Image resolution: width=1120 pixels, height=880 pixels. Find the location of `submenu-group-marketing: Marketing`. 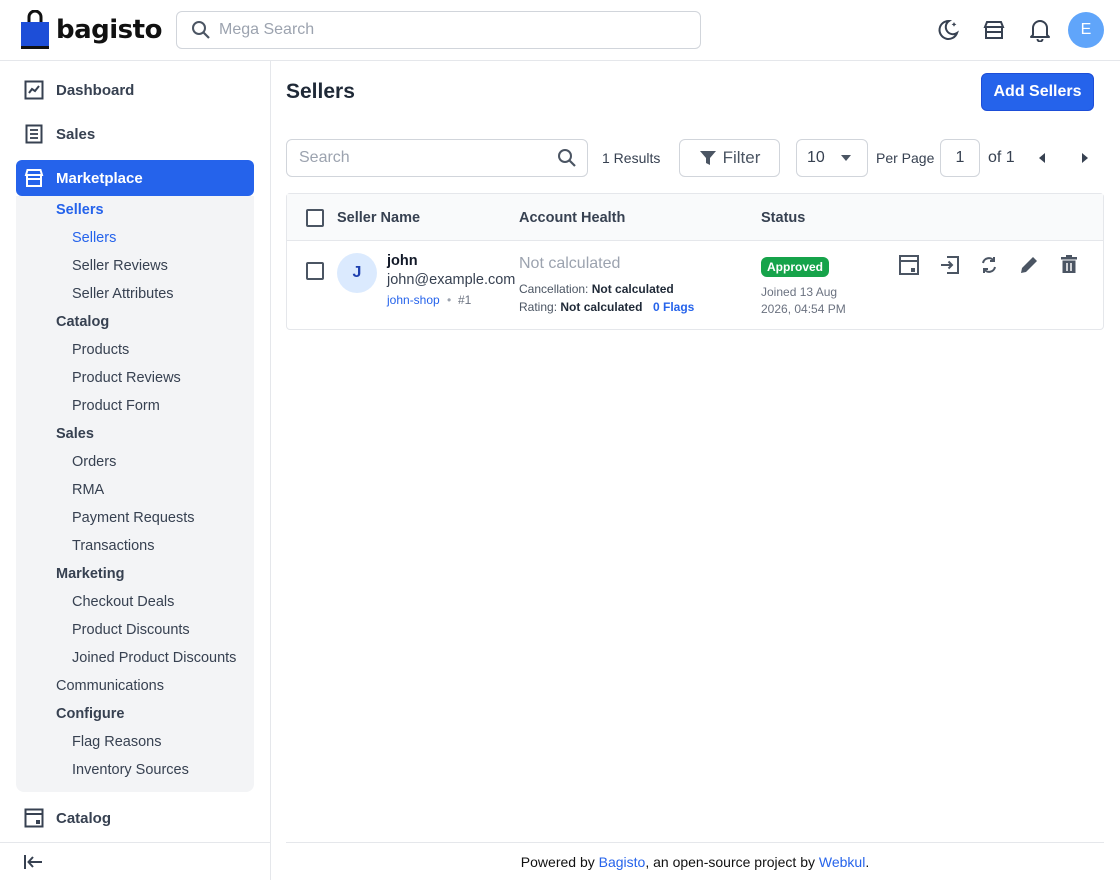

submenu-group-marketing: Marketing is located at coordinates (90, 574).